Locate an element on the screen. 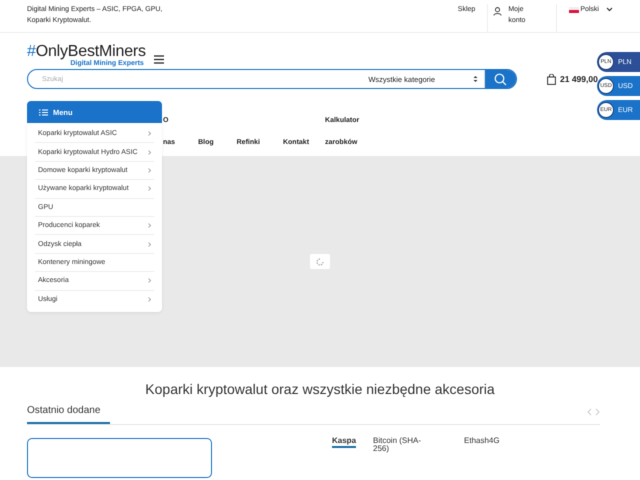 This screenshot has height=480, width=640. menu-icon is located at coordinates (159, 59).